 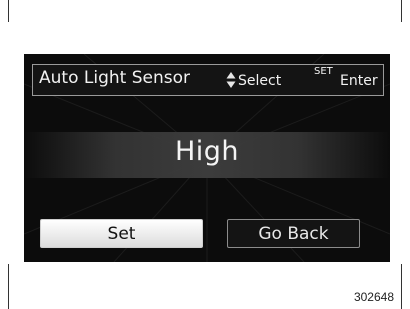 What do you see at coordinates (231, 80) in the screenshot?
I see `up-down-arrows-icon` at bounding box center [231, 80].